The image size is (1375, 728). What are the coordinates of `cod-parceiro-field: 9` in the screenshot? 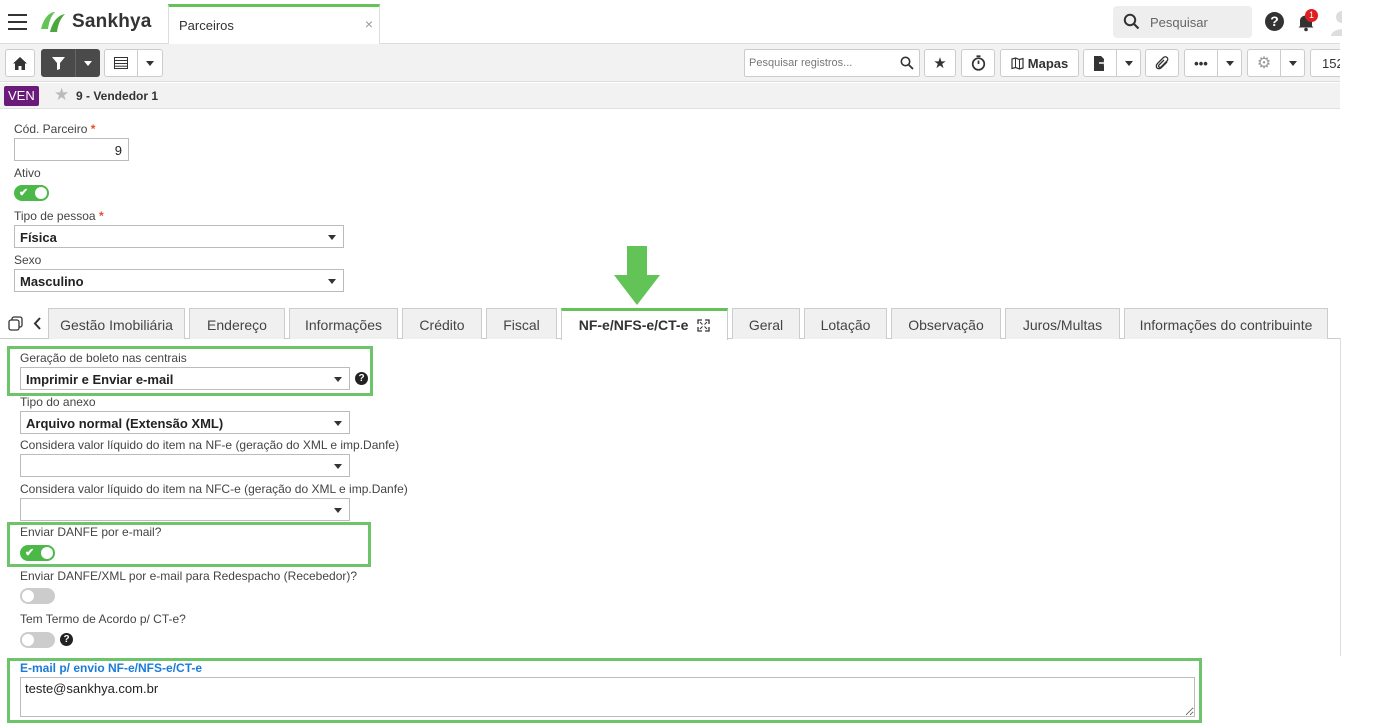 It's located at (71, 149).